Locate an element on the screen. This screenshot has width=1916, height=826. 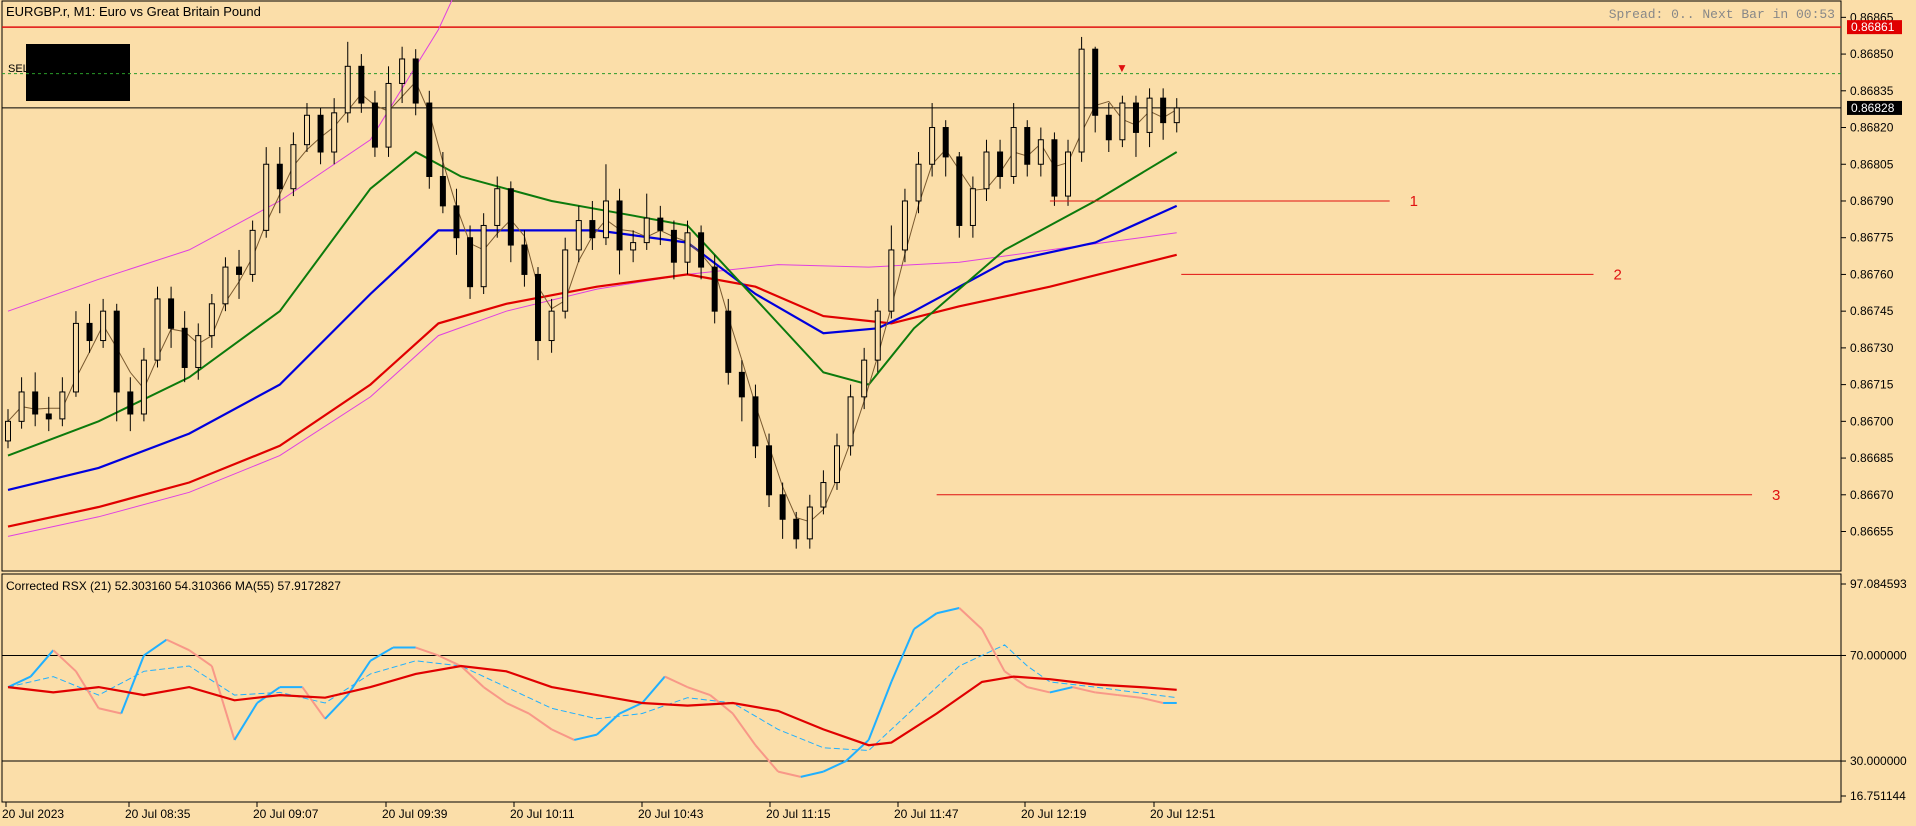
time-tick-label: 20 Jul 09:39 is located at coordinates (415, 814).